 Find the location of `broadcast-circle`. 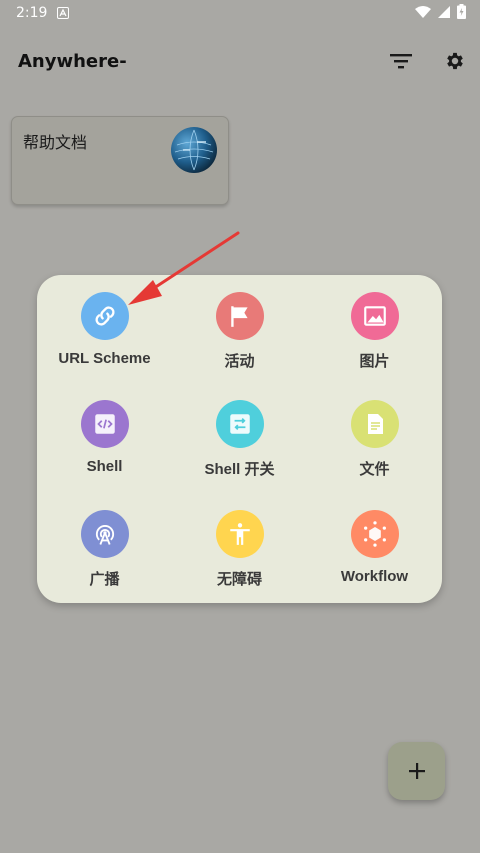

broadcast-circle is located at coordinates (104, 534).